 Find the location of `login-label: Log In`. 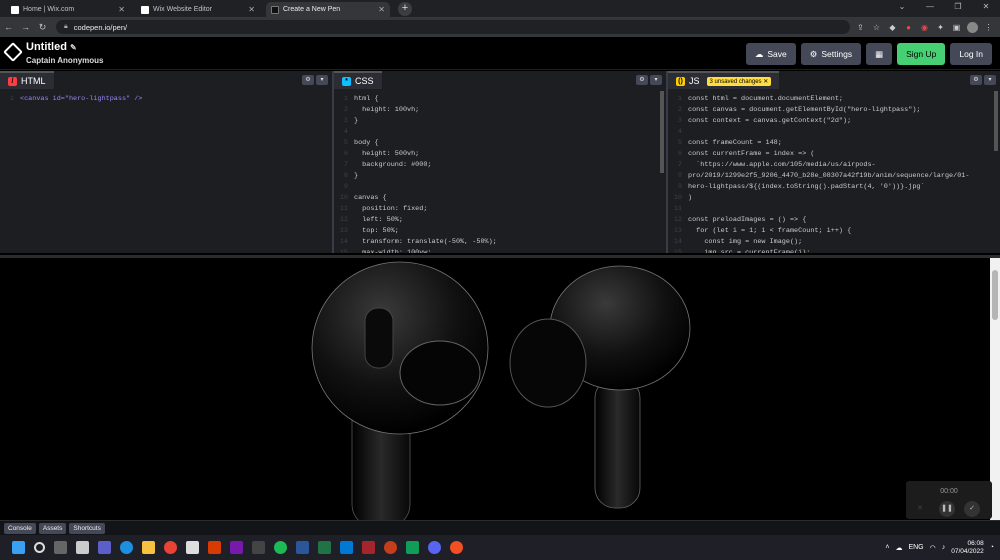

login-label: Log In is located at coordinates (971, 54).